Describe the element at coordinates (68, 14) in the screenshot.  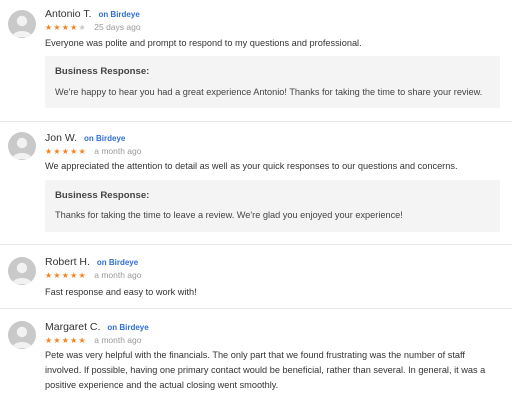
I see `reviewer-name: Antonio T.` at that location.